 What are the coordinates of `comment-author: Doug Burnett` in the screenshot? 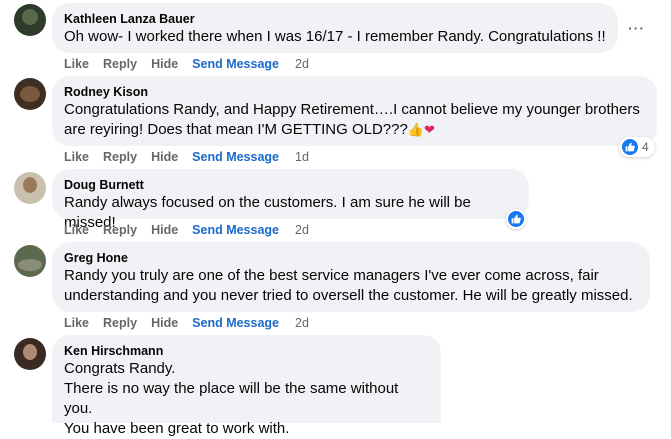 It's located at (290, 185).